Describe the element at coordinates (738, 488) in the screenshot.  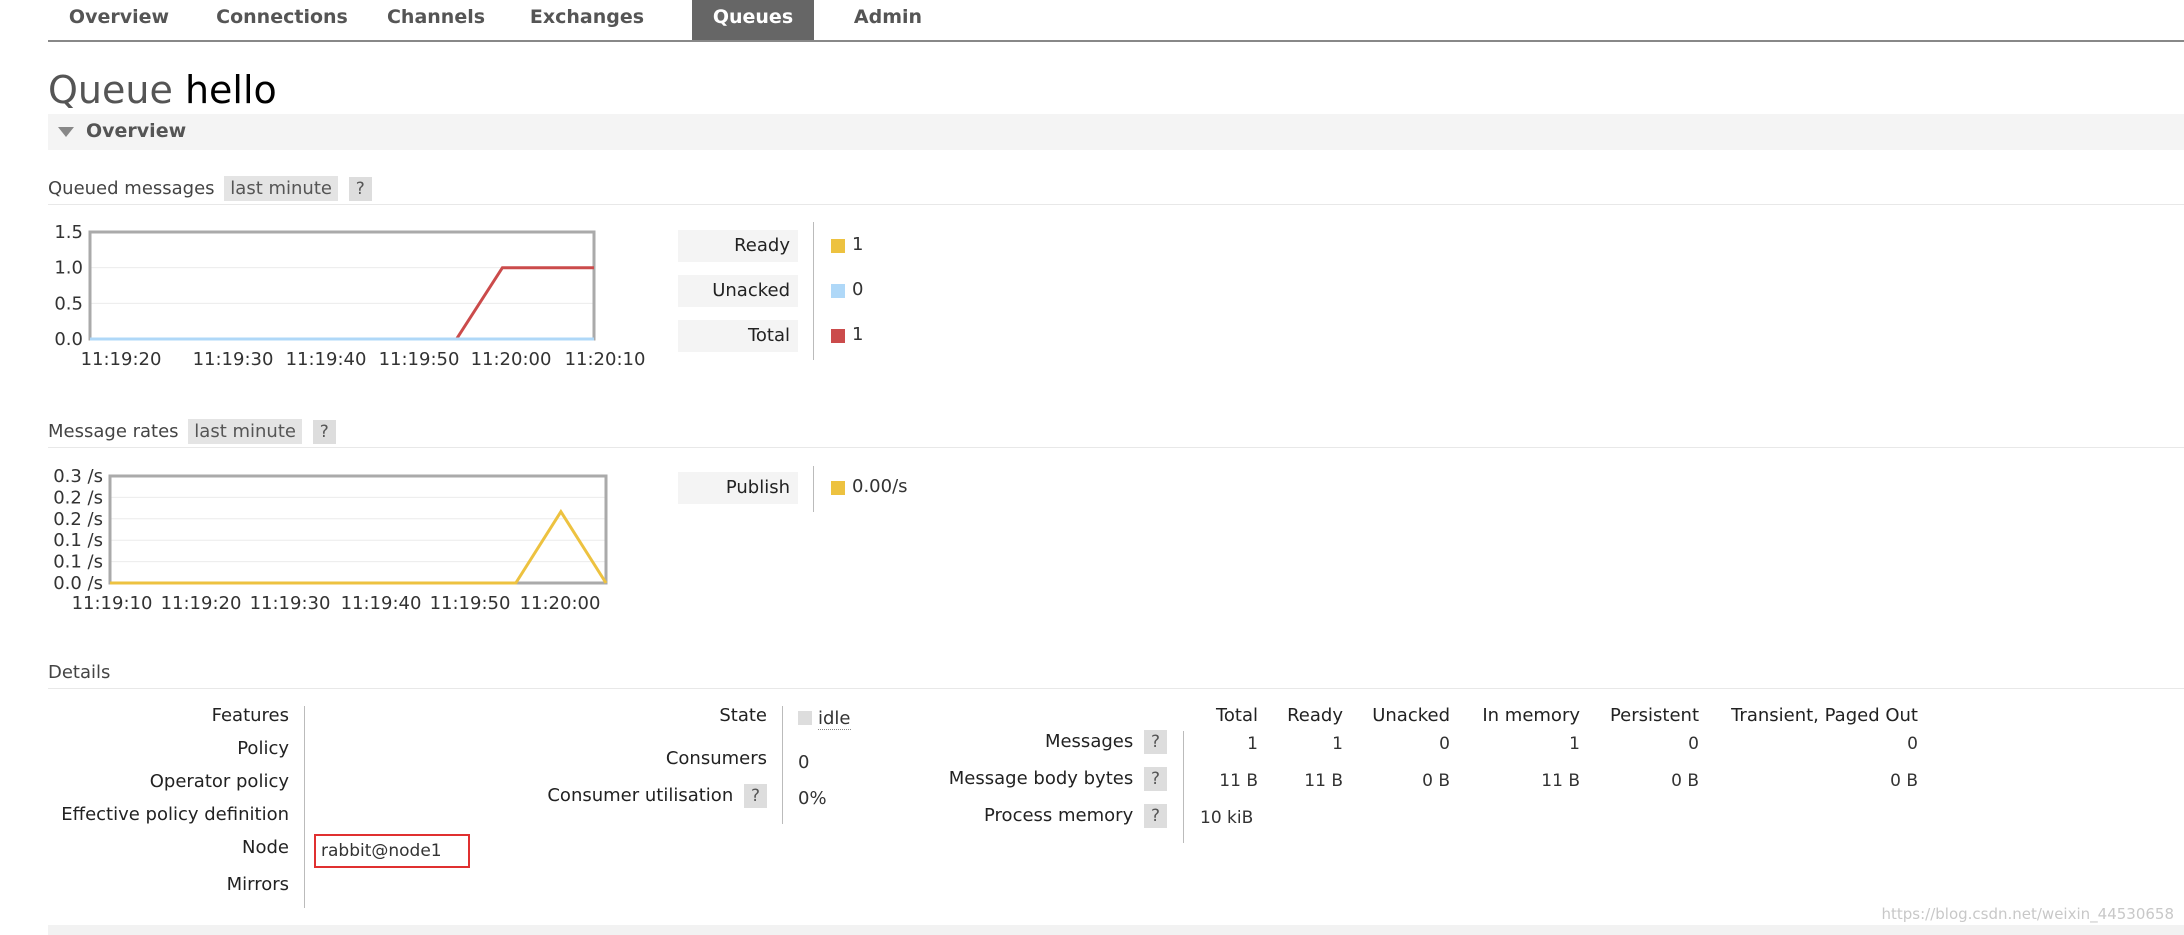
I see `legend-publish-label: Publish` at that location.